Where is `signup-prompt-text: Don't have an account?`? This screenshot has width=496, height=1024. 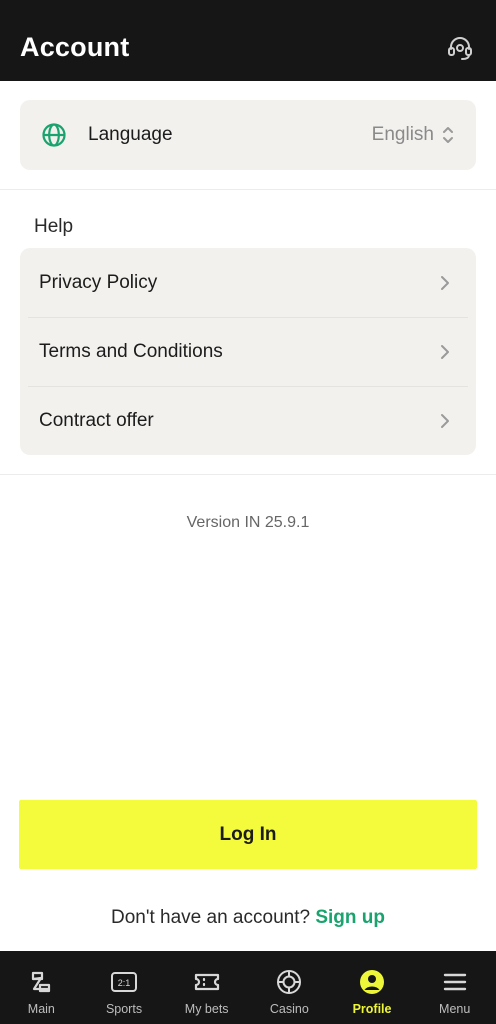
signup-prompt-text: Don't have an account? is located at coordinates (211, 917).